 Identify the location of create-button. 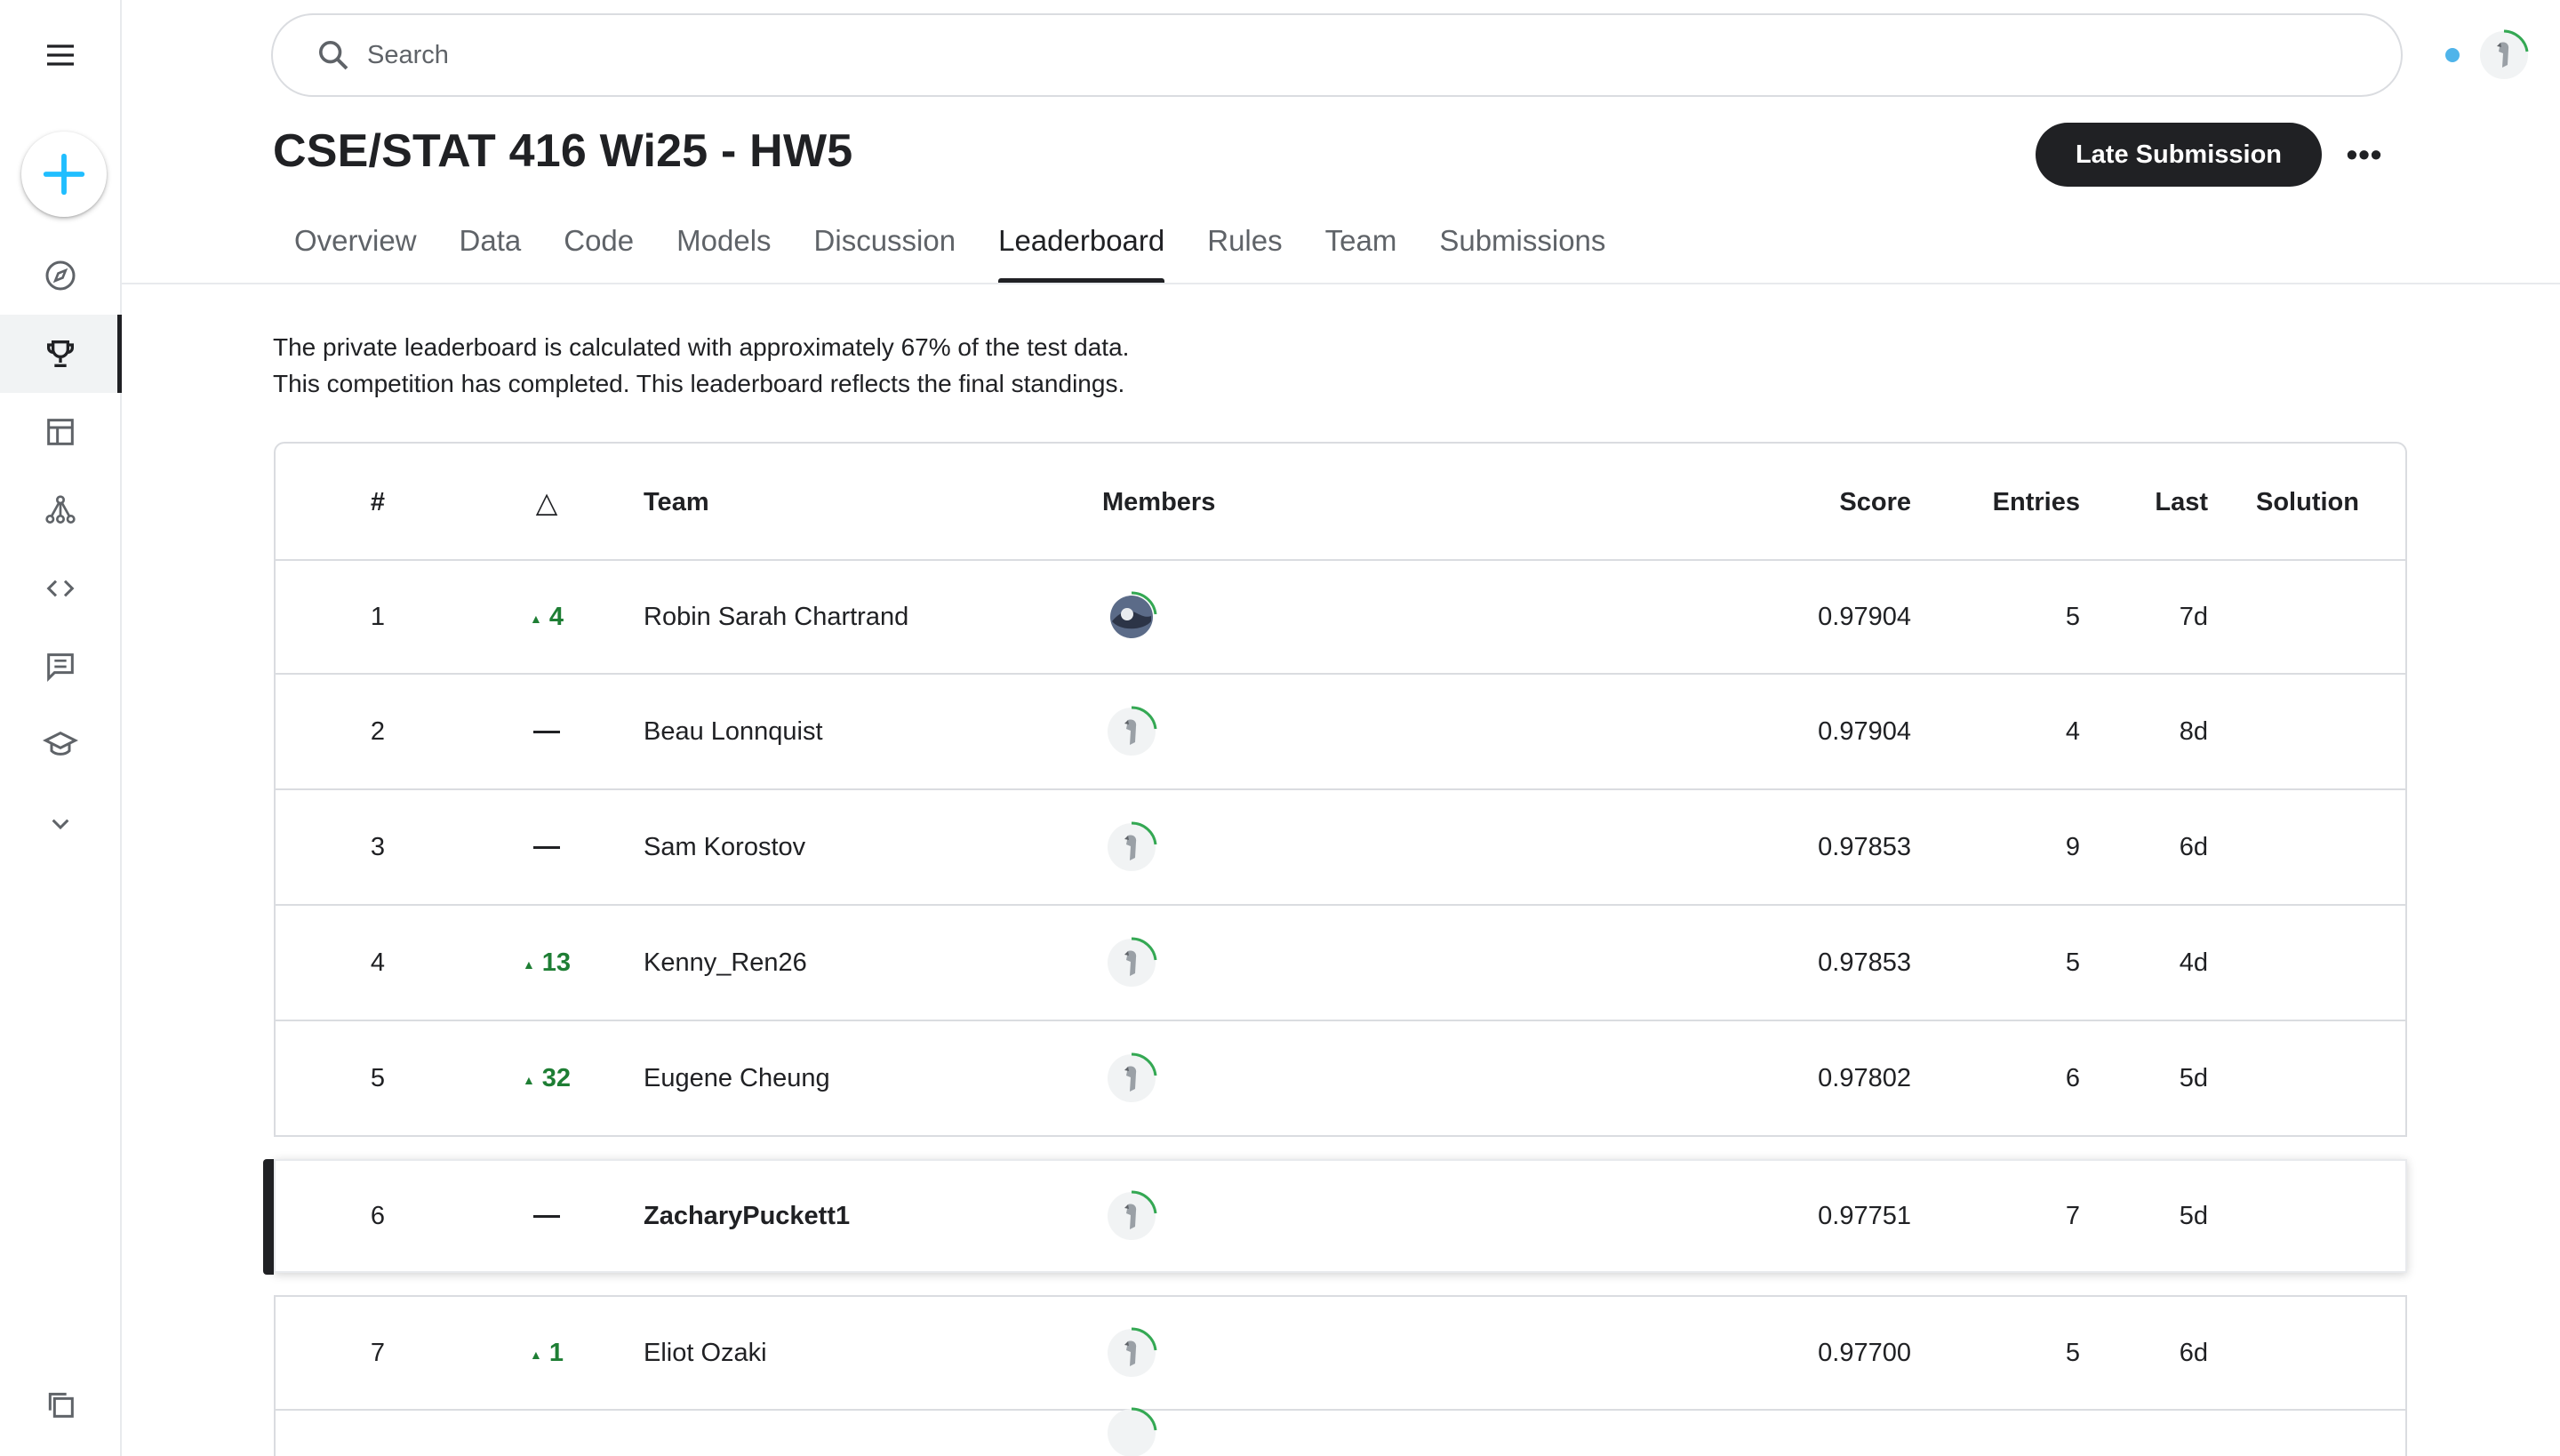
(64, 174).